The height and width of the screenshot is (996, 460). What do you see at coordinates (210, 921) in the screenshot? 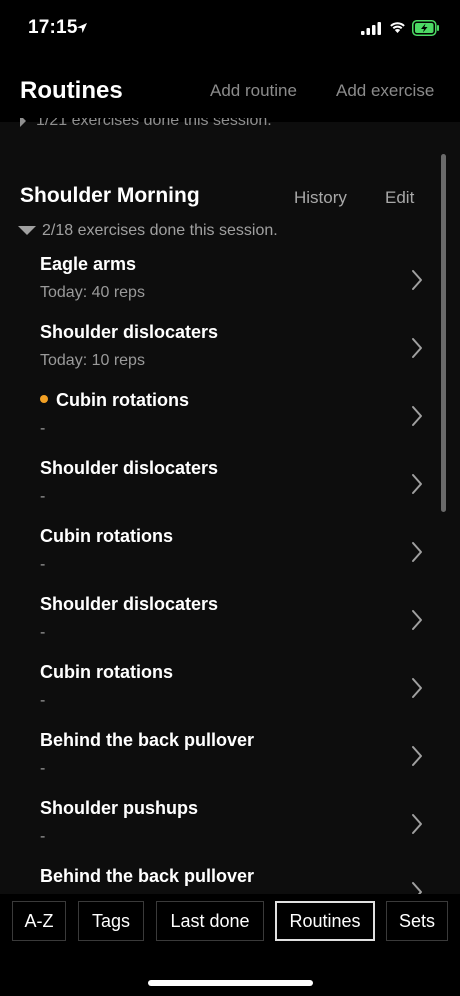
I see `tab-last-done: Last done` at bounding box center [210, 921].